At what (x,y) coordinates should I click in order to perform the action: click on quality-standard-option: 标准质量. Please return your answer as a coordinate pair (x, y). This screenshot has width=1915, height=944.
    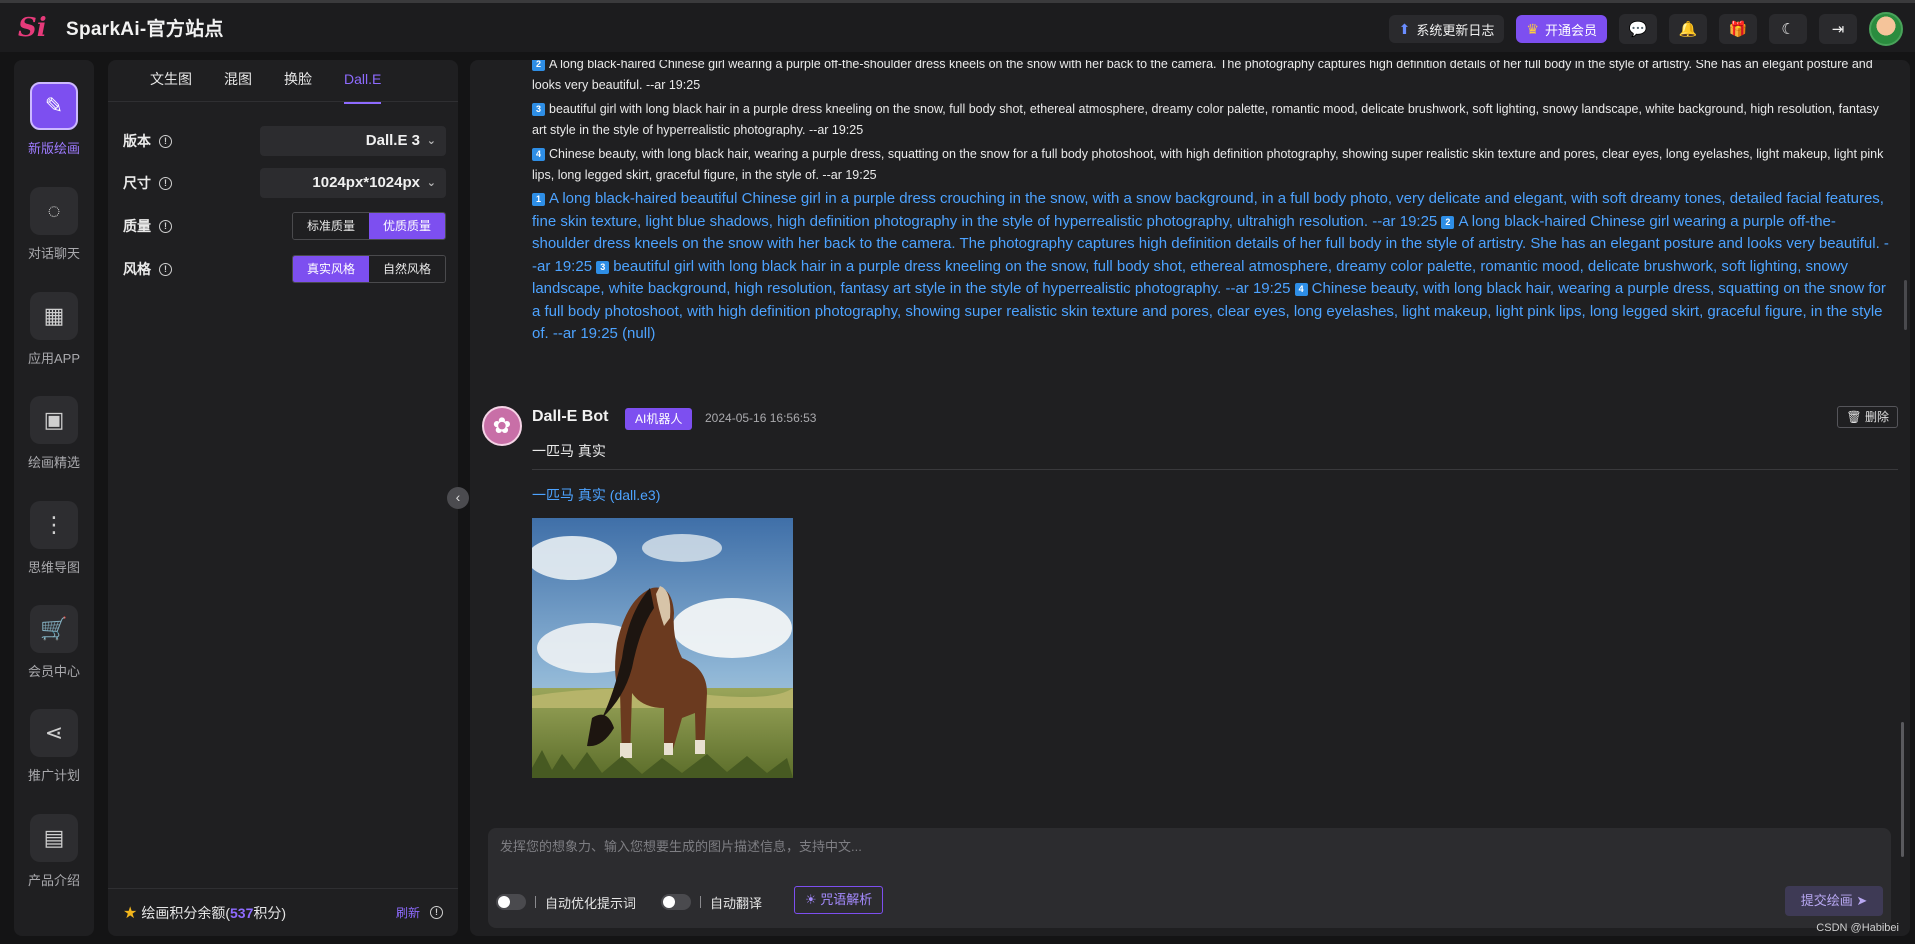
    Looking at the image, I should click on (331, 226).